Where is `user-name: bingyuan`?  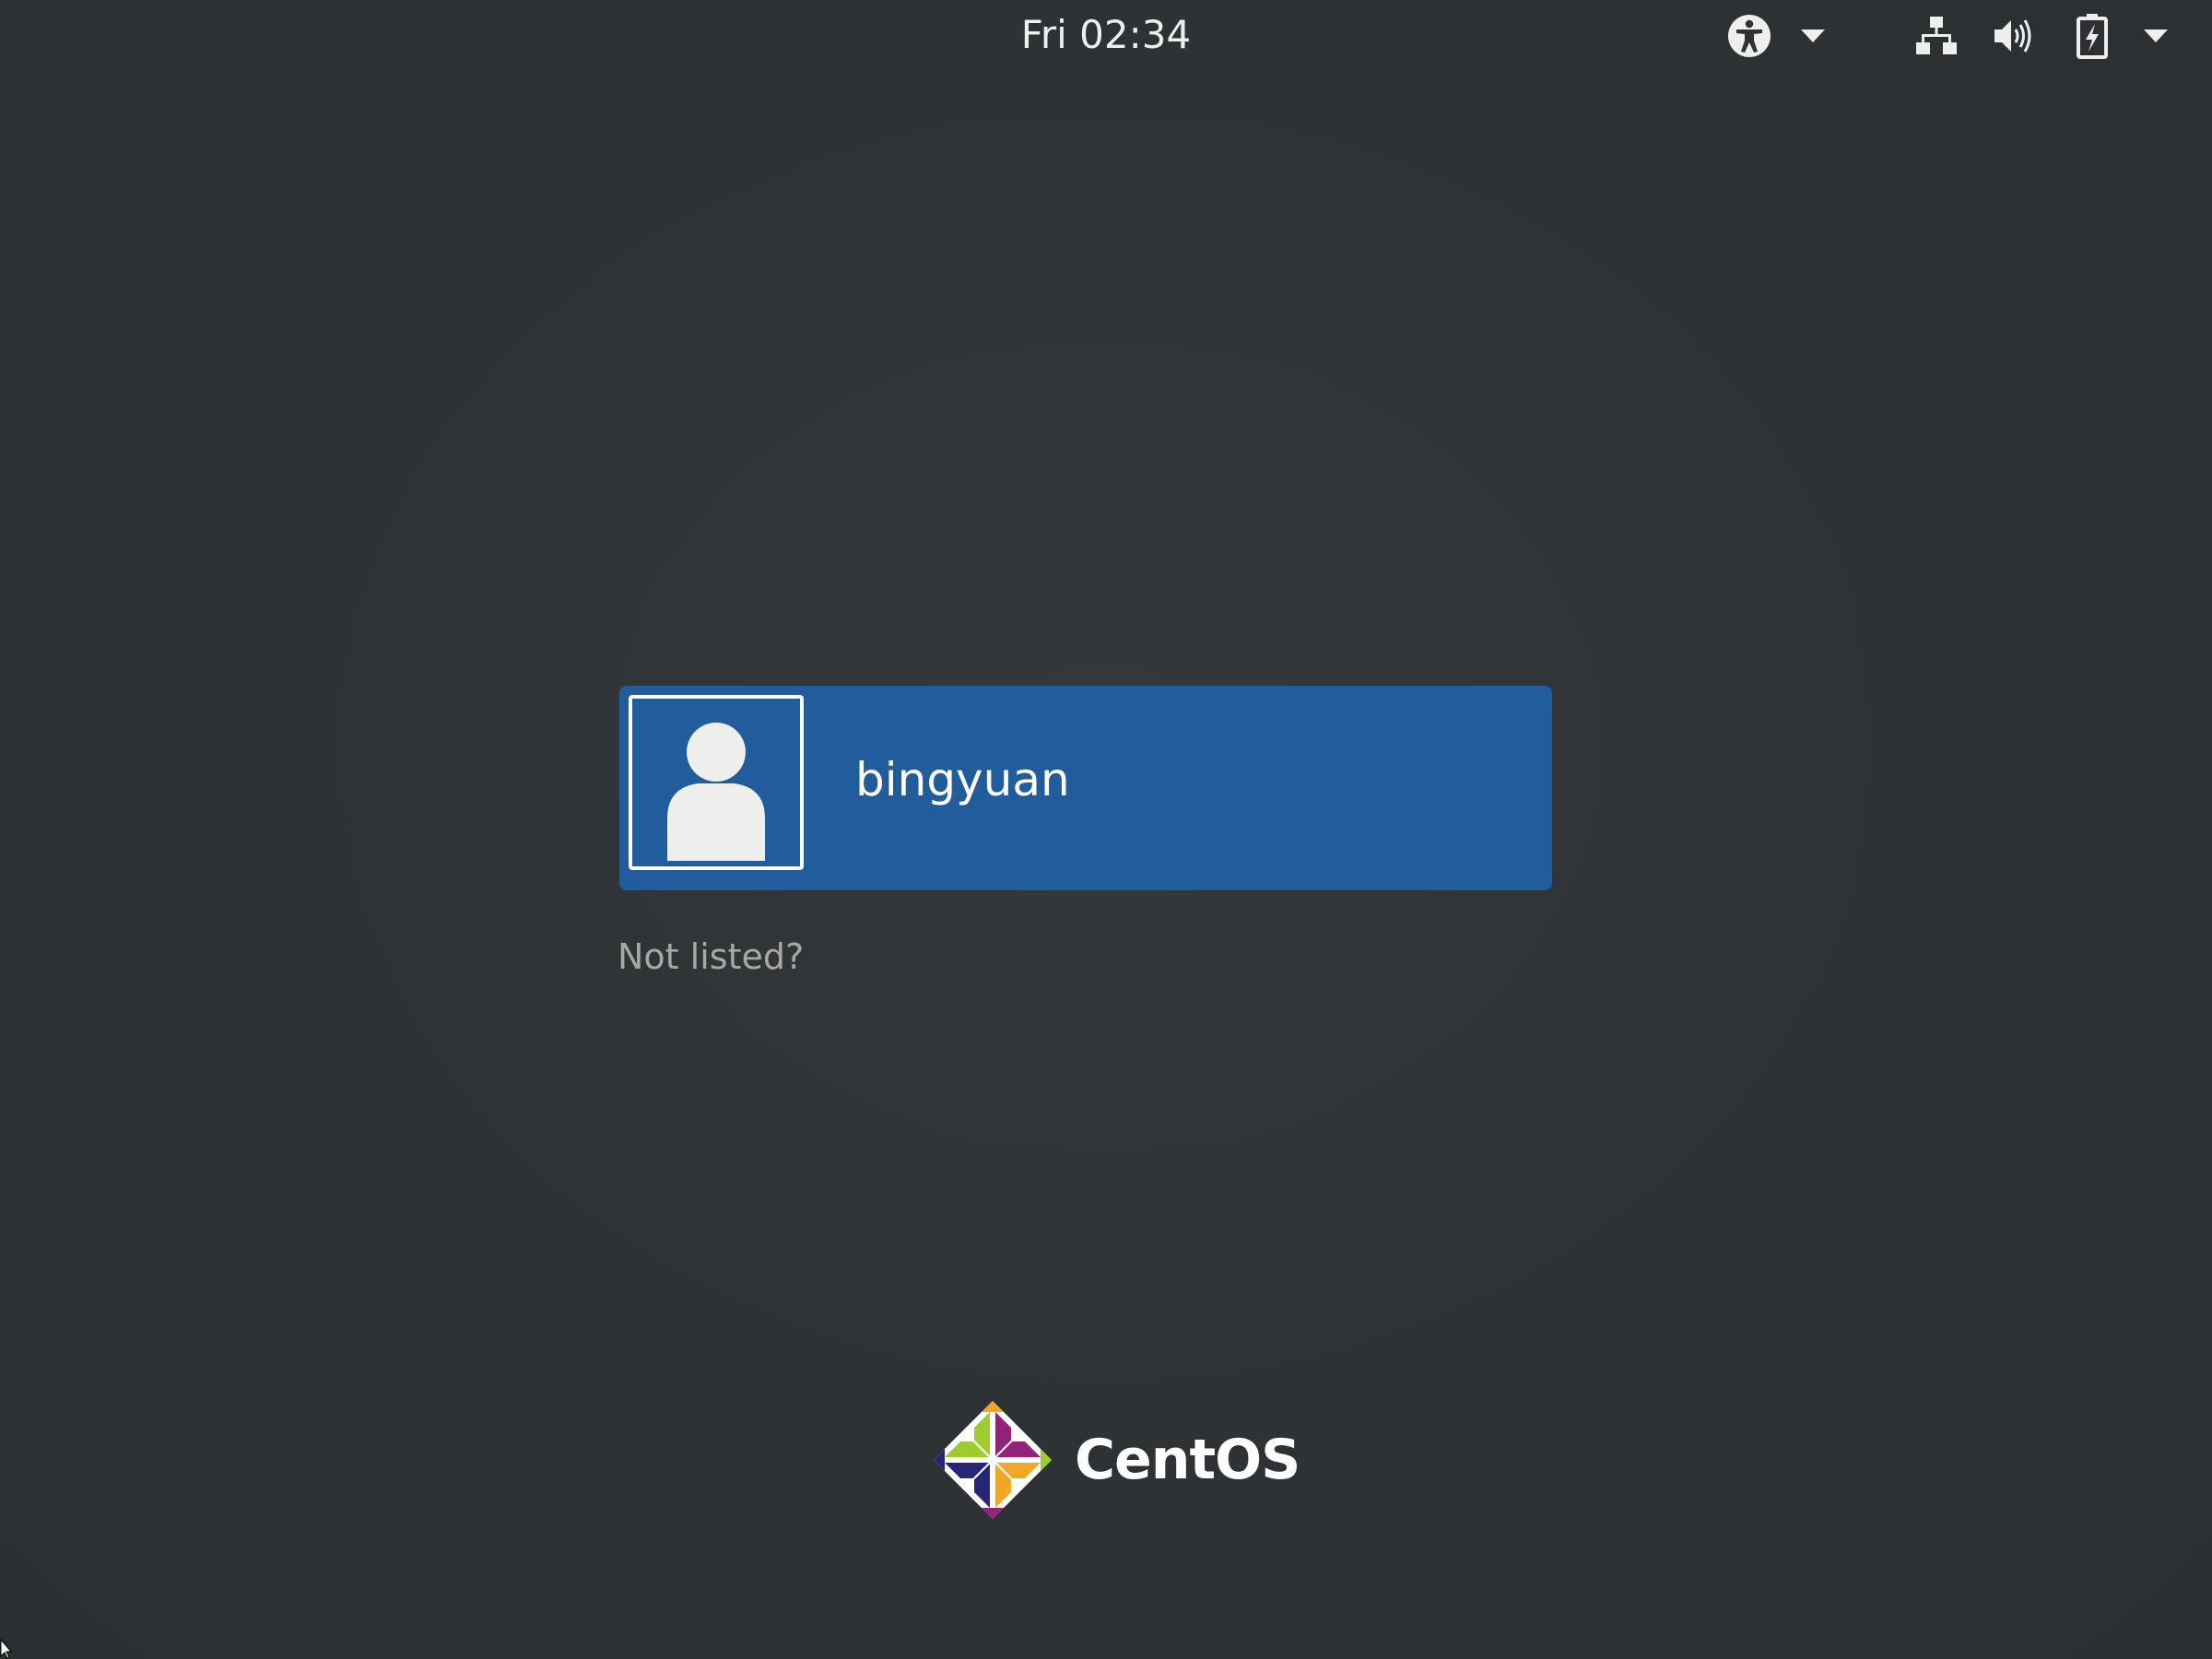 user-name: bingyuan is located at coordinates (962, 779).